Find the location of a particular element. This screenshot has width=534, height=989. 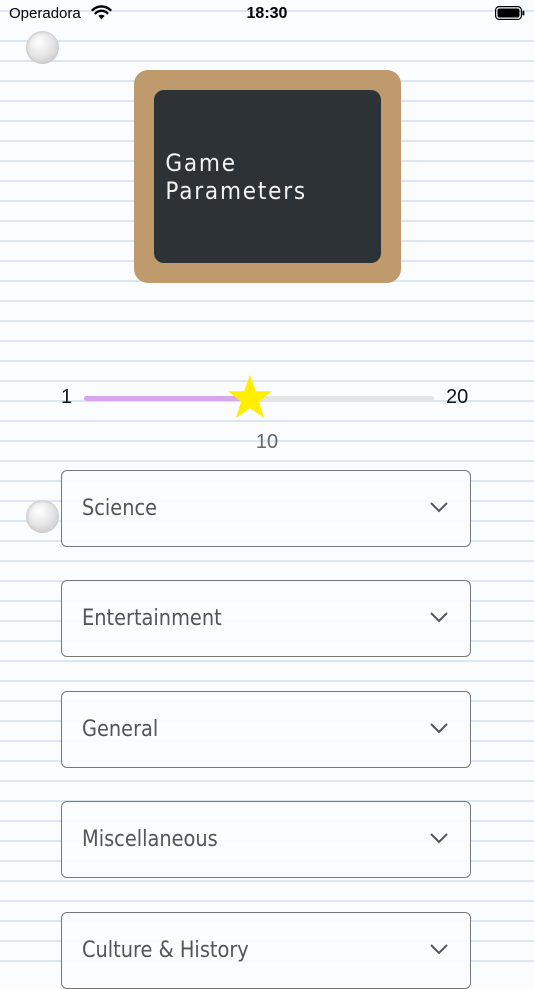

notebook-hole-middle is located at coordinates (42, 516).